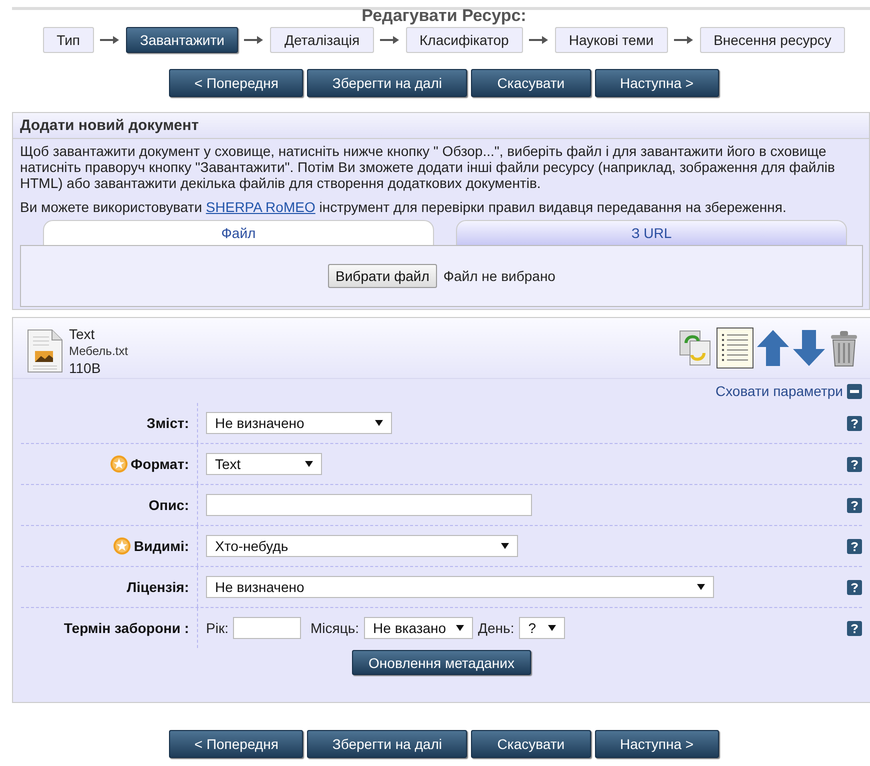  I want to click on list-icon, so click(735, 348).